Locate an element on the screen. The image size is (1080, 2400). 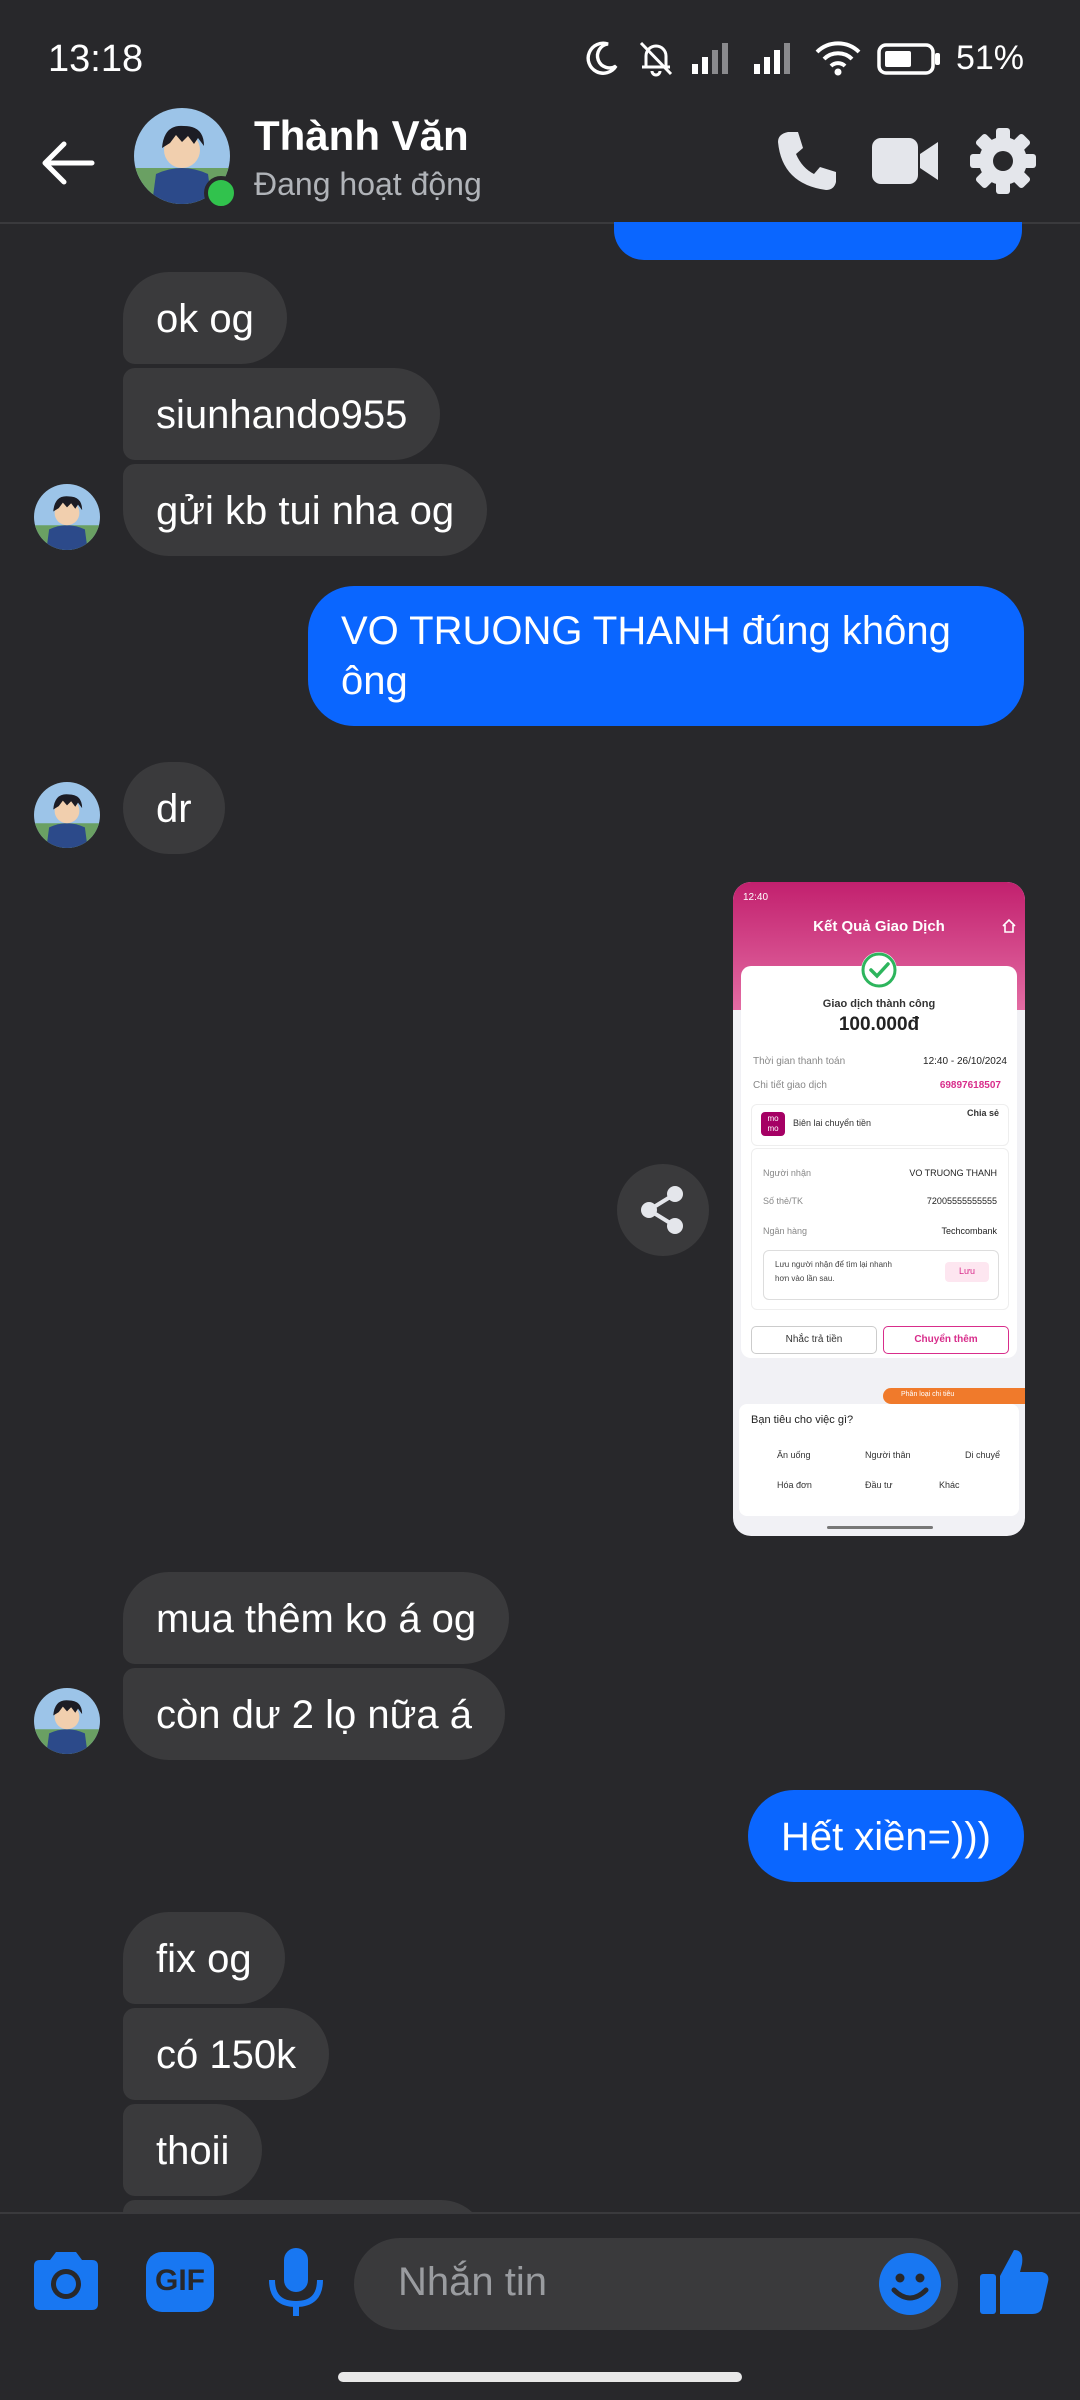
message-bubble-incoming: gửi kb tui nha og is located at coordinates (305, 510).